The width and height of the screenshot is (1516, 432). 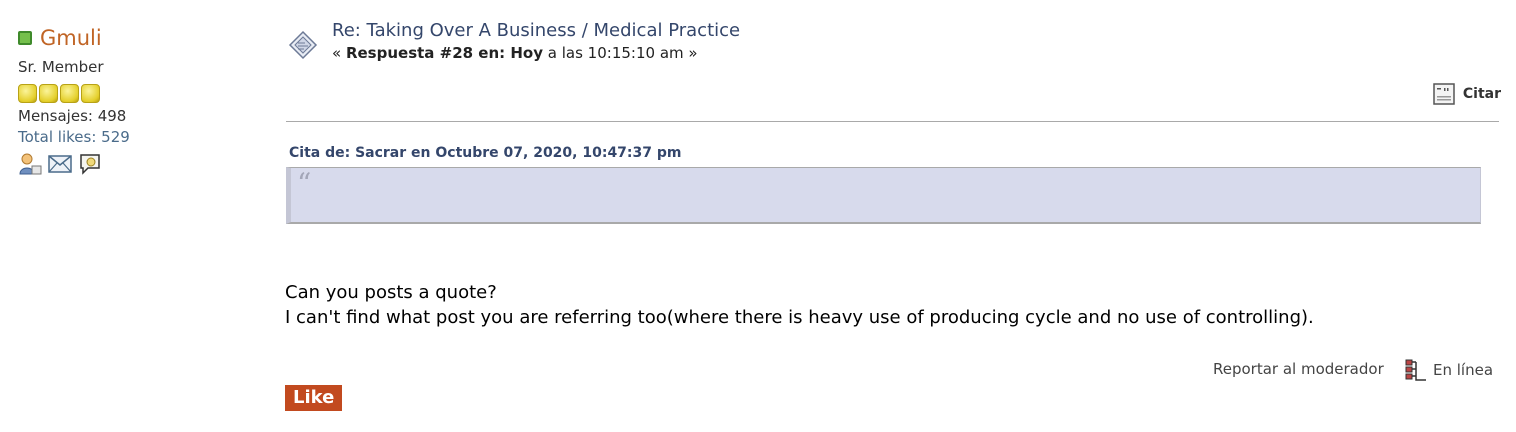 What do you see at coordinates (61, 67) in the screenshot?
I see `poster-rank: Sr. Member` at bounding box center [61, 67].